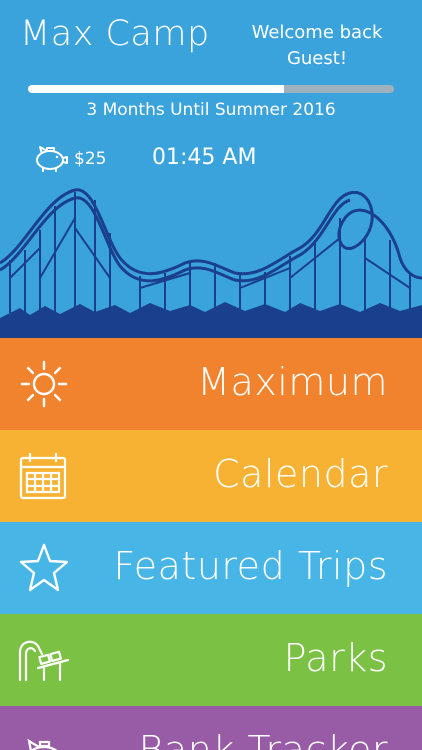 Image resolution: width=422 pixels, height=750 pixels. What do you see at coordinates (204, 157) in the screenshot?
I see `clock-time: 01:45 AM` at bounding box center [204, 157].